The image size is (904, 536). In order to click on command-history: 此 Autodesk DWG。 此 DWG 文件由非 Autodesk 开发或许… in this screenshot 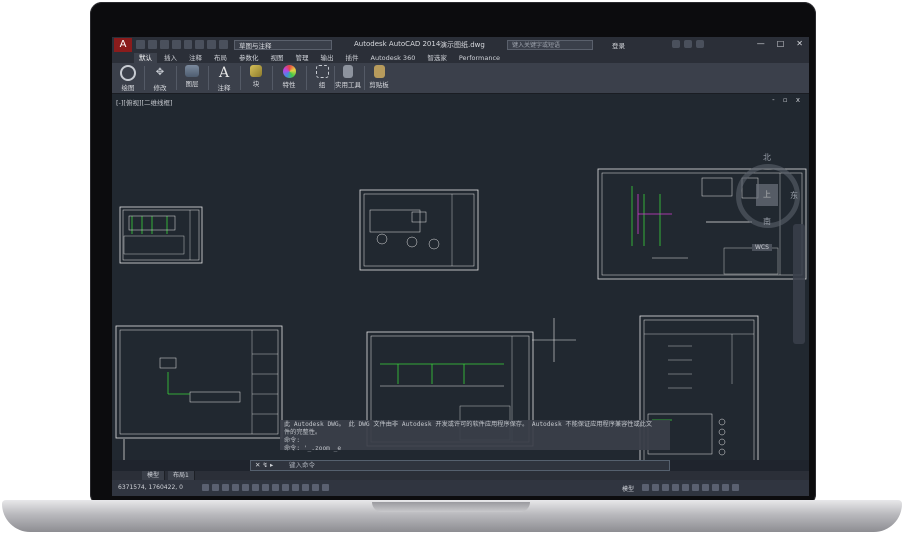, I will do `click(475, 436)`.